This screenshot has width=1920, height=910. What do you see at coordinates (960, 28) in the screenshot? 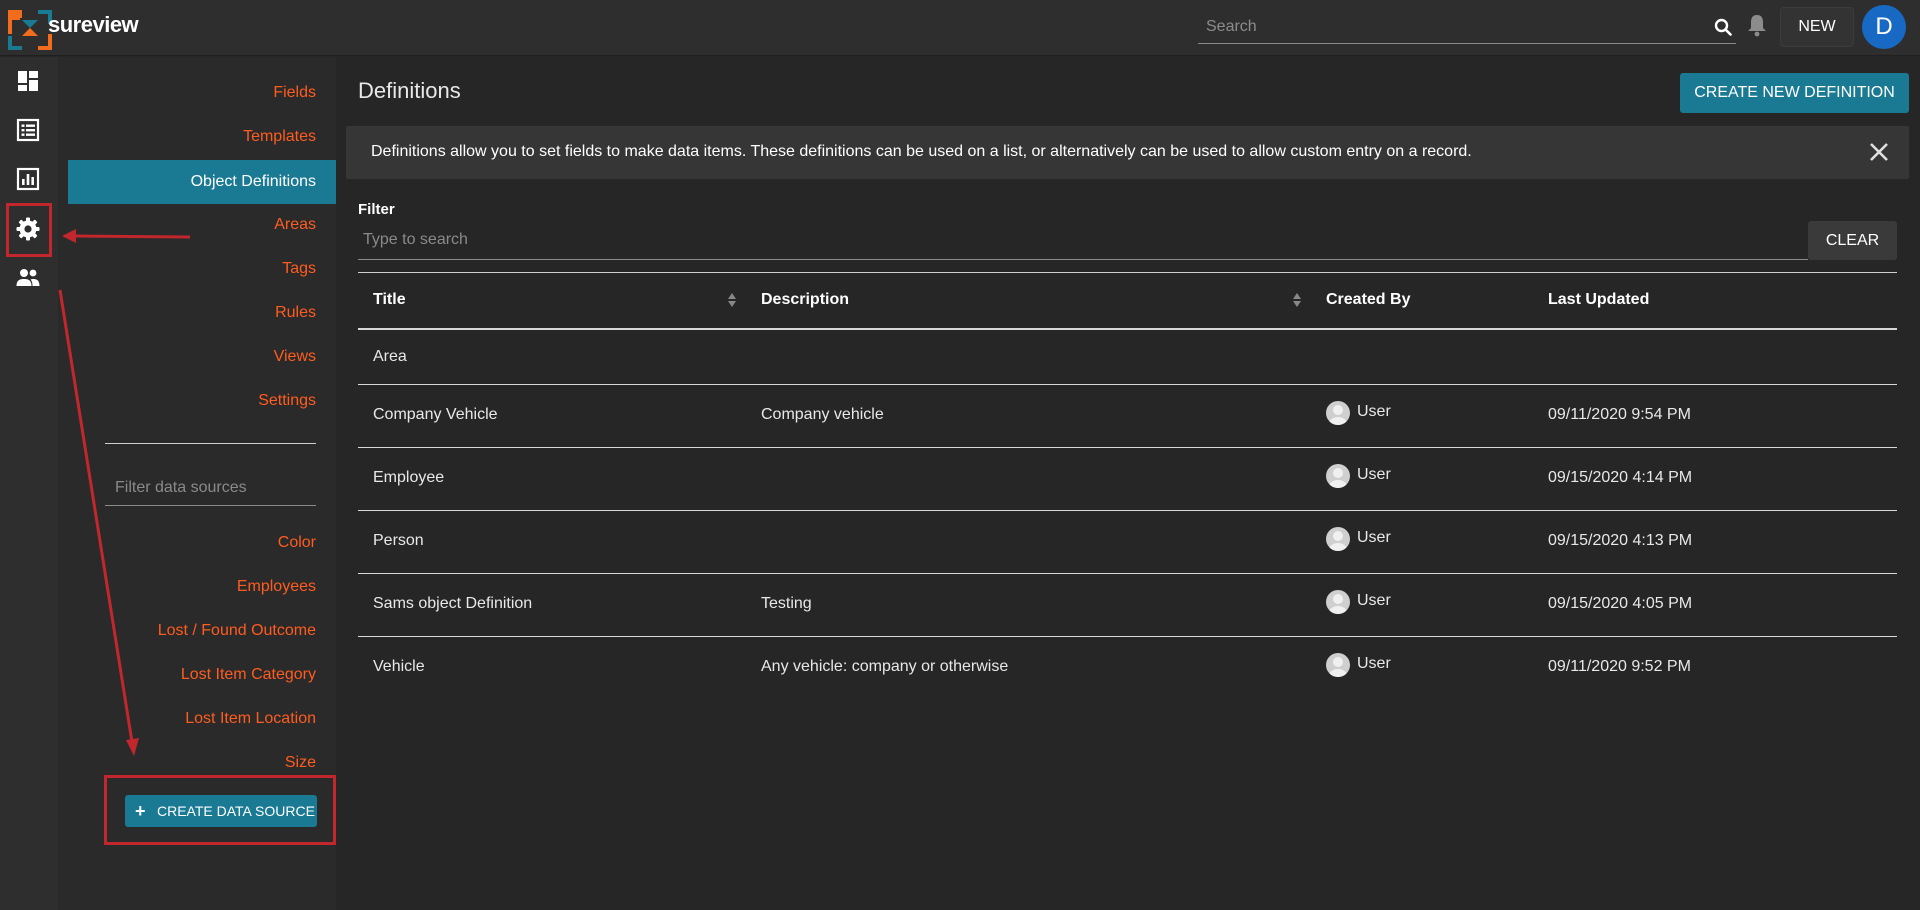
I see `top-bar: sureview NEW D` at bounding box center [960, 28].